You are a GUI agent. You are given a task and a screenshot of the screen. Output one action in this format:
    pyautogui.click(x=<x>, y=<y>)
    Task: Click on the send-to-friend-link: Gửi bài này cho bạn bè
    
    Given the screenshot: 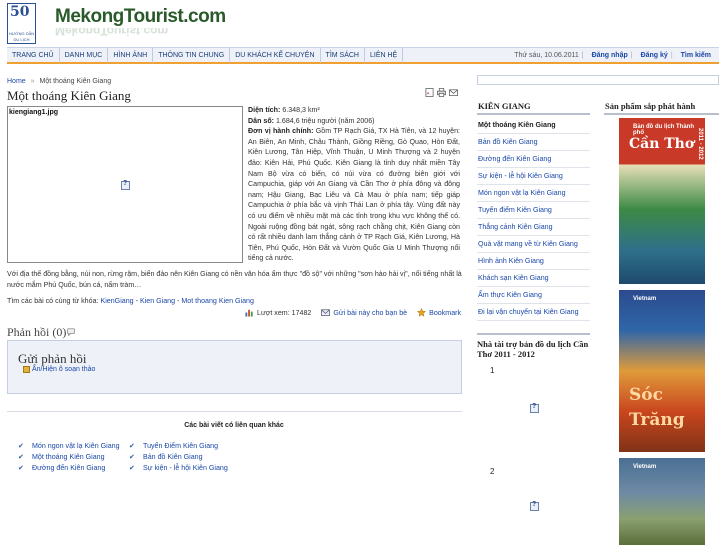 What is the action you would take?
    pyautogui.click(x=370, y=313)
    